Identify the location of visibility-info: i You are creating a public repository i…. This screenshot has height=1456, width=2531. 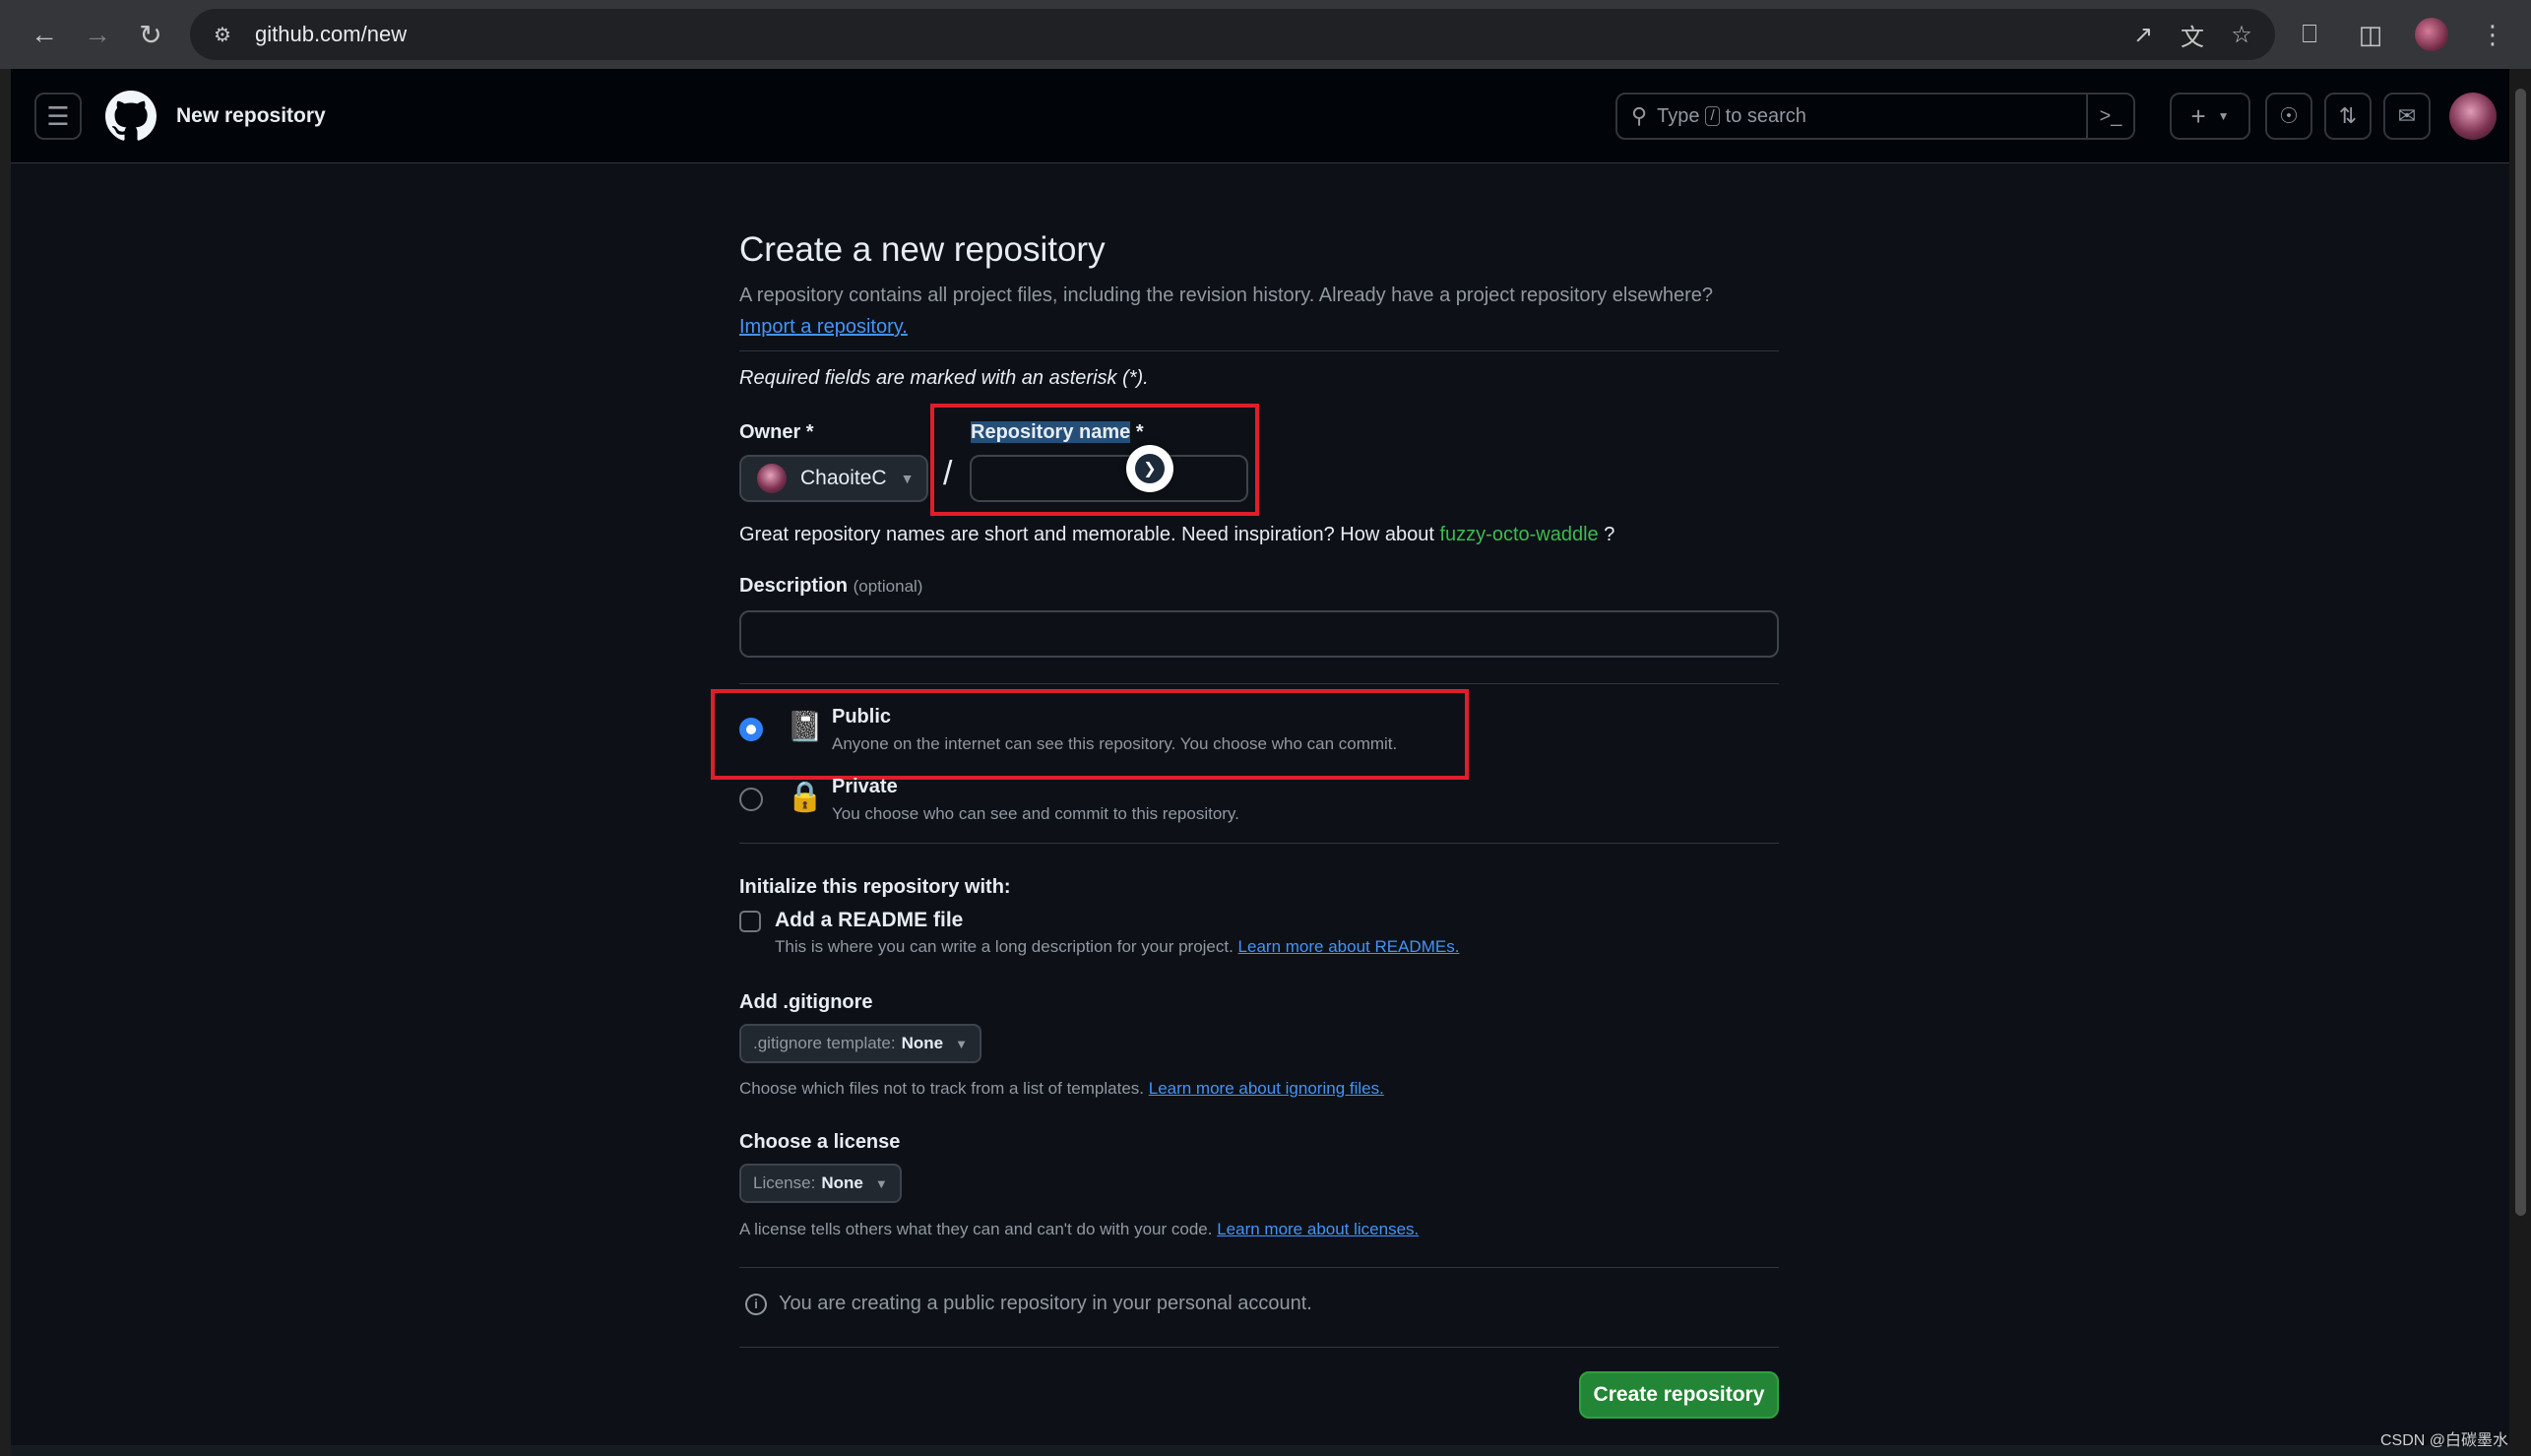
(1025, 1304).